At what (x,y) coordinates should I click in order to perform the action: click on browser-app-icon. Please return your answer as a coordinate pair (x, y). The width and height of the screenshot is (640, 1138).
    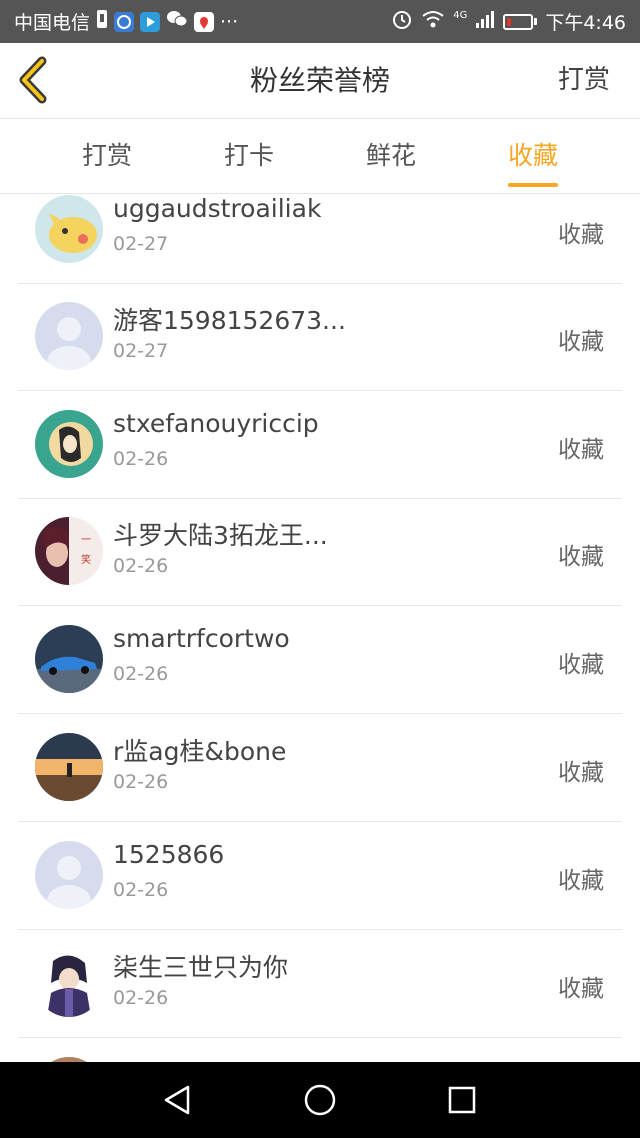
    Looking at the image, I should click on (124, 21).